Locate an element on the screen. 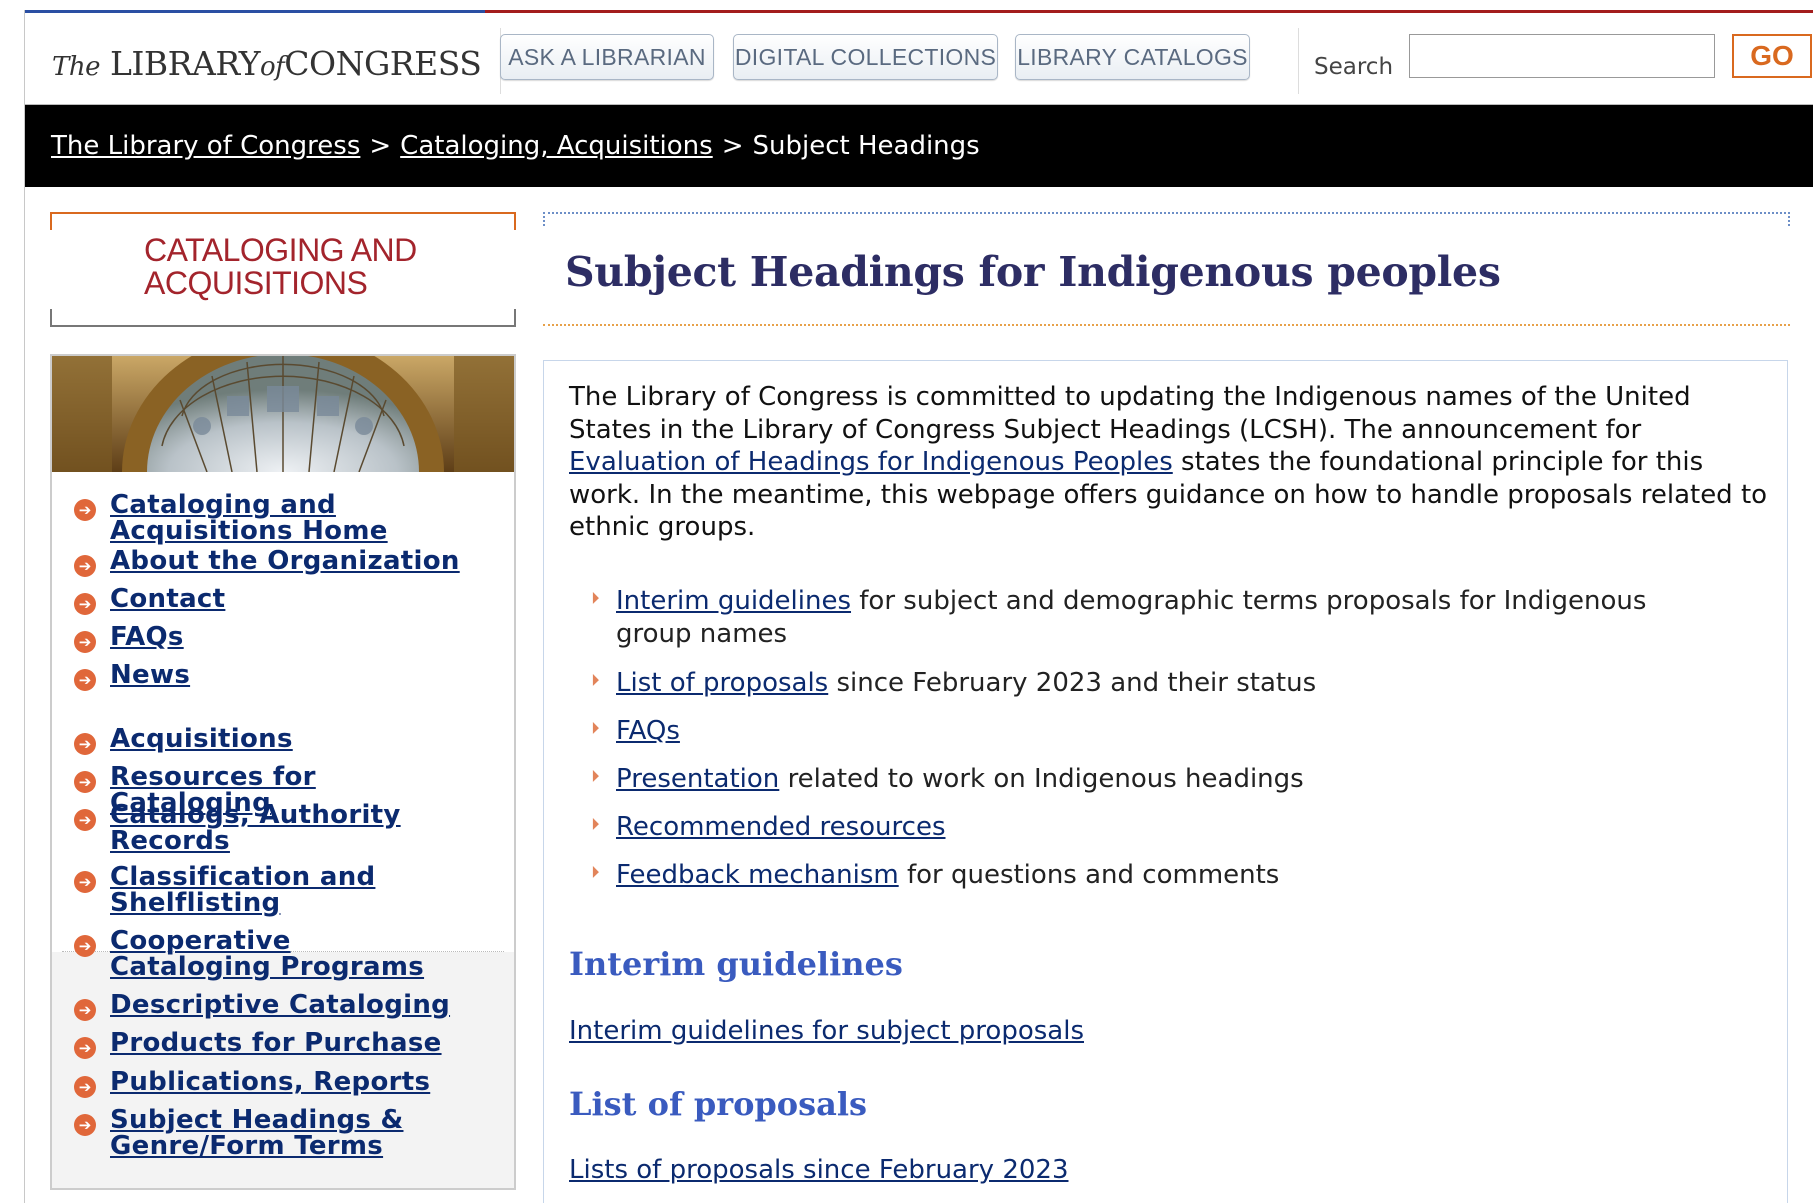  list-of-proposals-link: List of proposals is located at coordinates (722, 683).